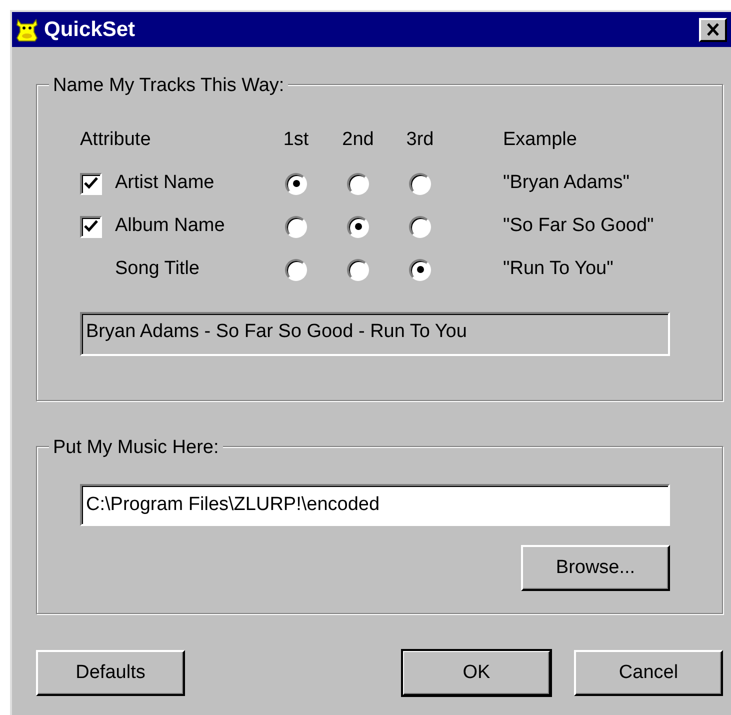  I want to click on column-header: 2nd, so click(358, 140).